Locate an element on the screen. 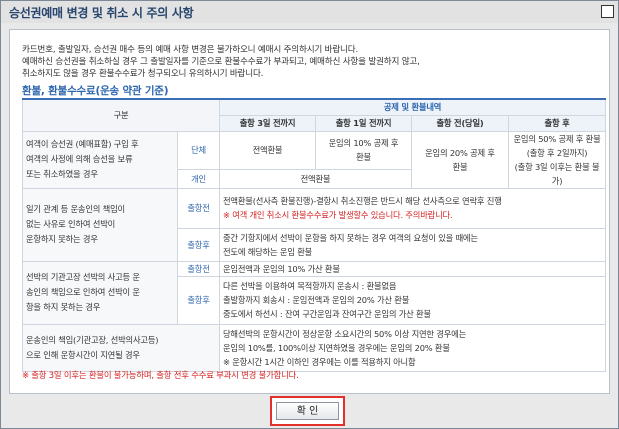 The height and width of the screenshot is (429, 619). header-col-sameday: 출항 전(당일) is located at coordinates (460, 123).